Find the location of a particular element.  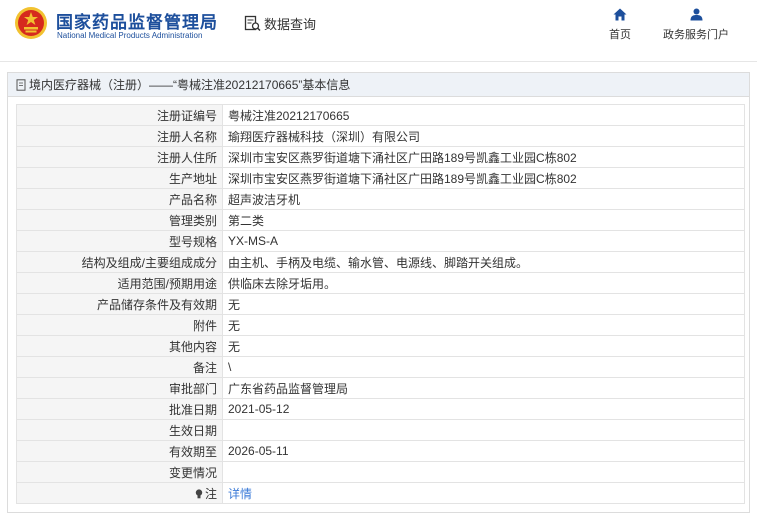

field-label: 变更情况 is located at coordinates (119, 472).